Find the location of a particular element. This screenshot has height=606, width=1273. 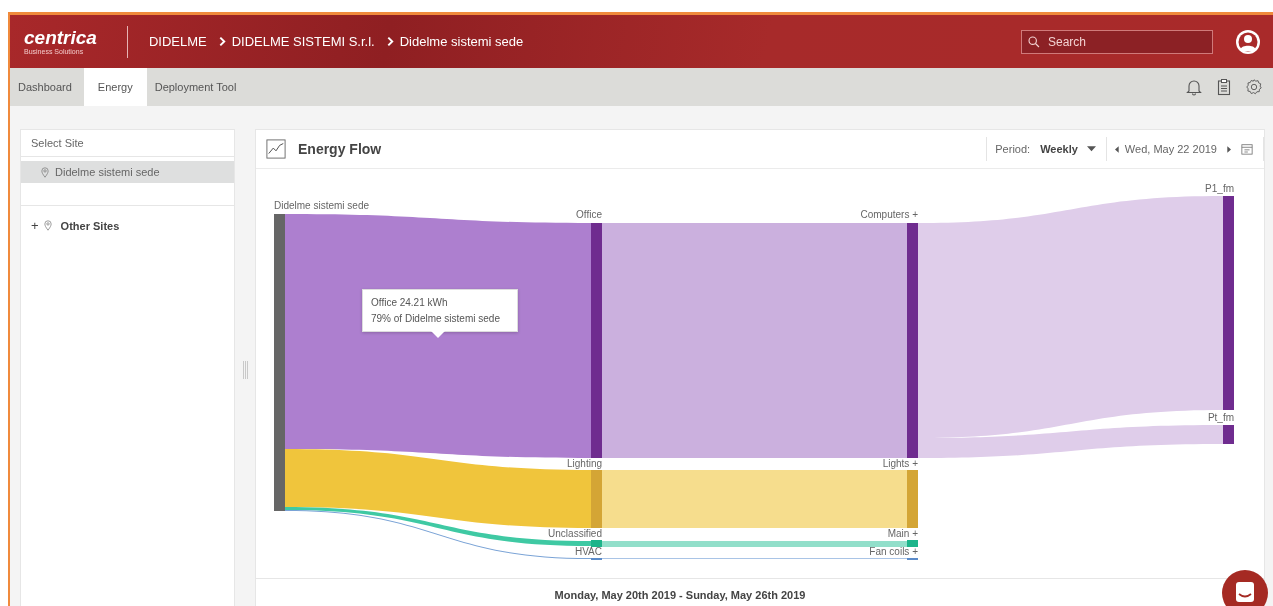

panel-title: Energy Flow is located at coordinates (340, 149).